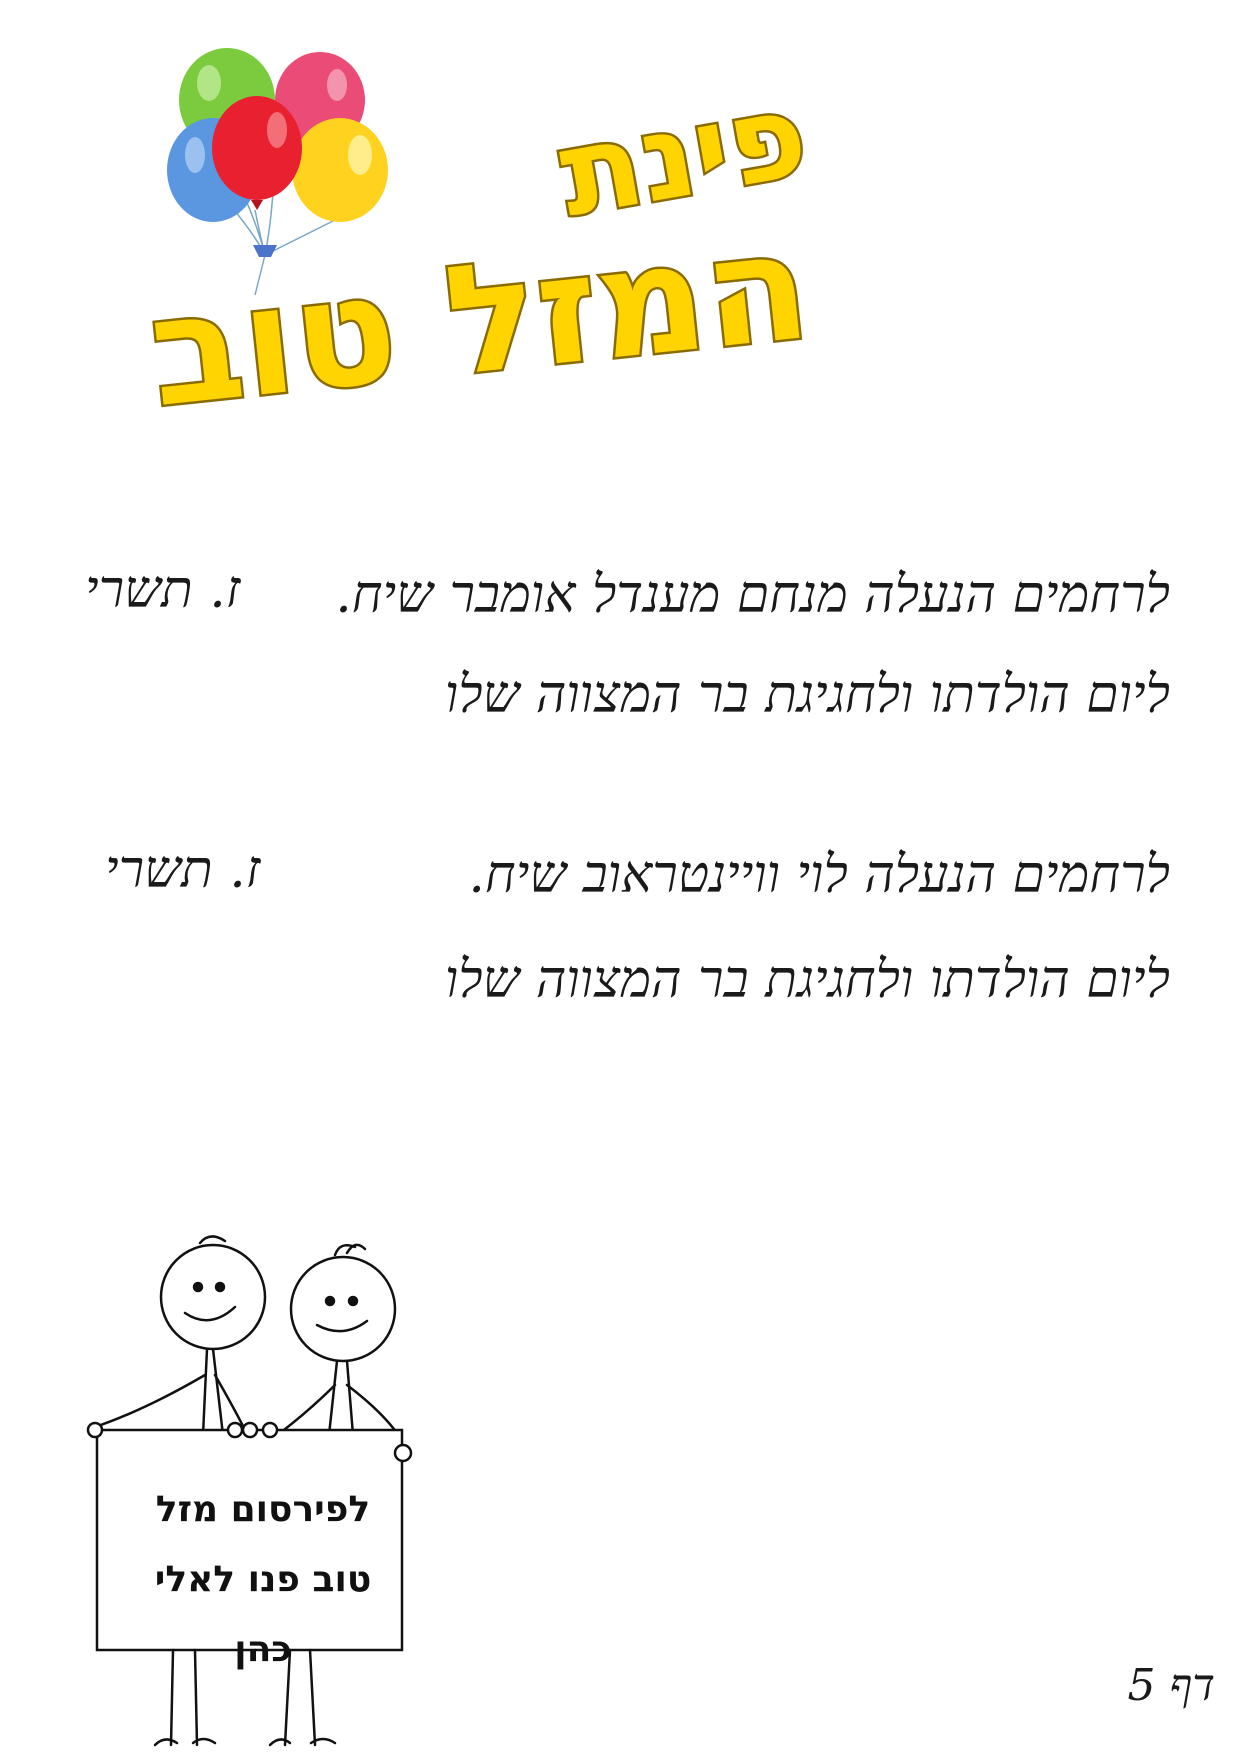 Image resolution: width=1240 pixels, height=1755 pixels. What do you see at coordinates (163, 590) in the screenshot?
I see `greeting-1-date: ז. תשרי` at bounding box center [163, 590].